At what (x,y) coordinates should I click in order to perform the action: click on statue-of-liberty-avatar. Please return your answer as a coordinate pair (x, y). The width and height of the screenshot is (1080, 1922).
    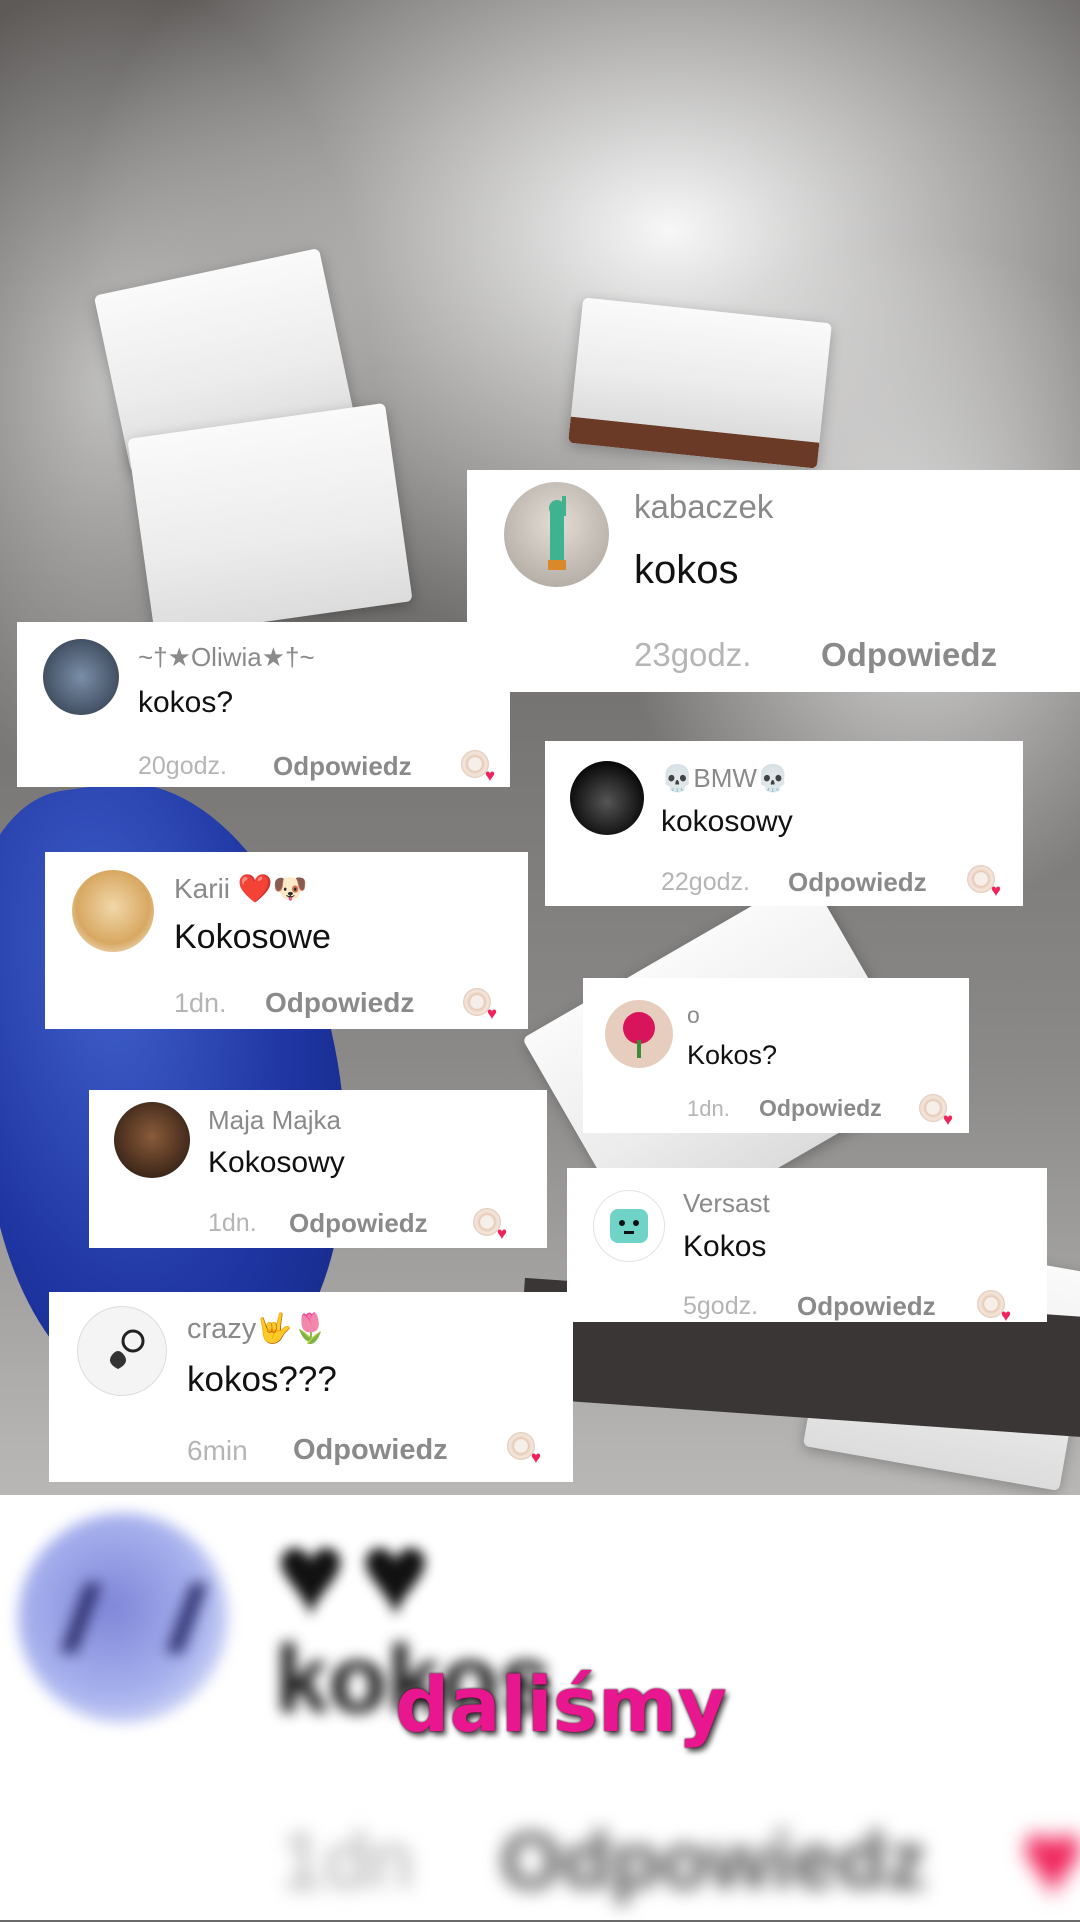
    Looking at the image, I should click on (556, 534).